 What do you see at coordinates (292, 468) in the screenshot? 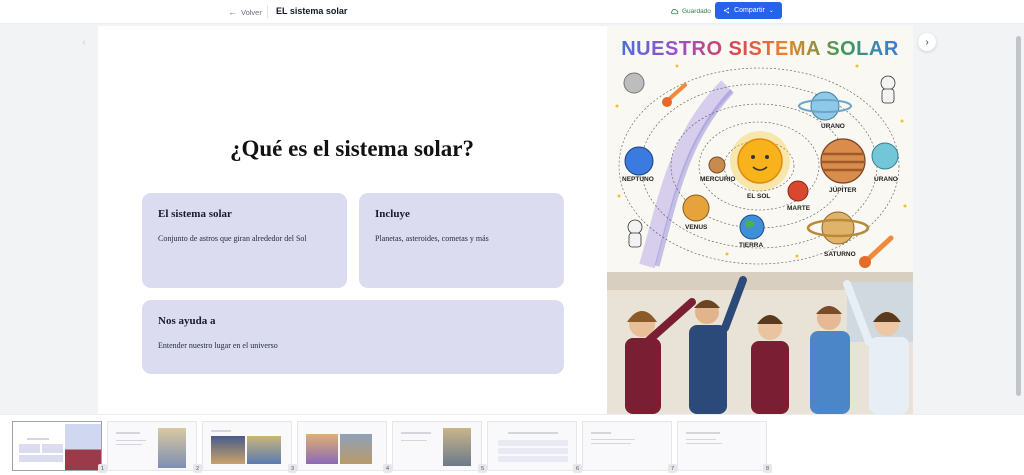
I see `thumbnail-number: 3` at bounding box center [292, 468].